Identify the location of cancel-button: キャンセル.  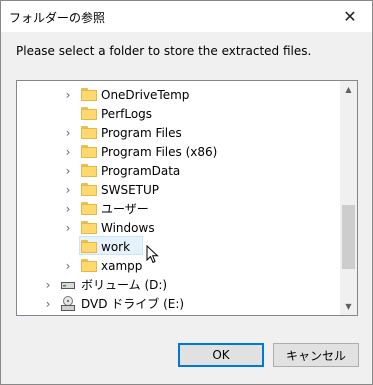
(316, 355).